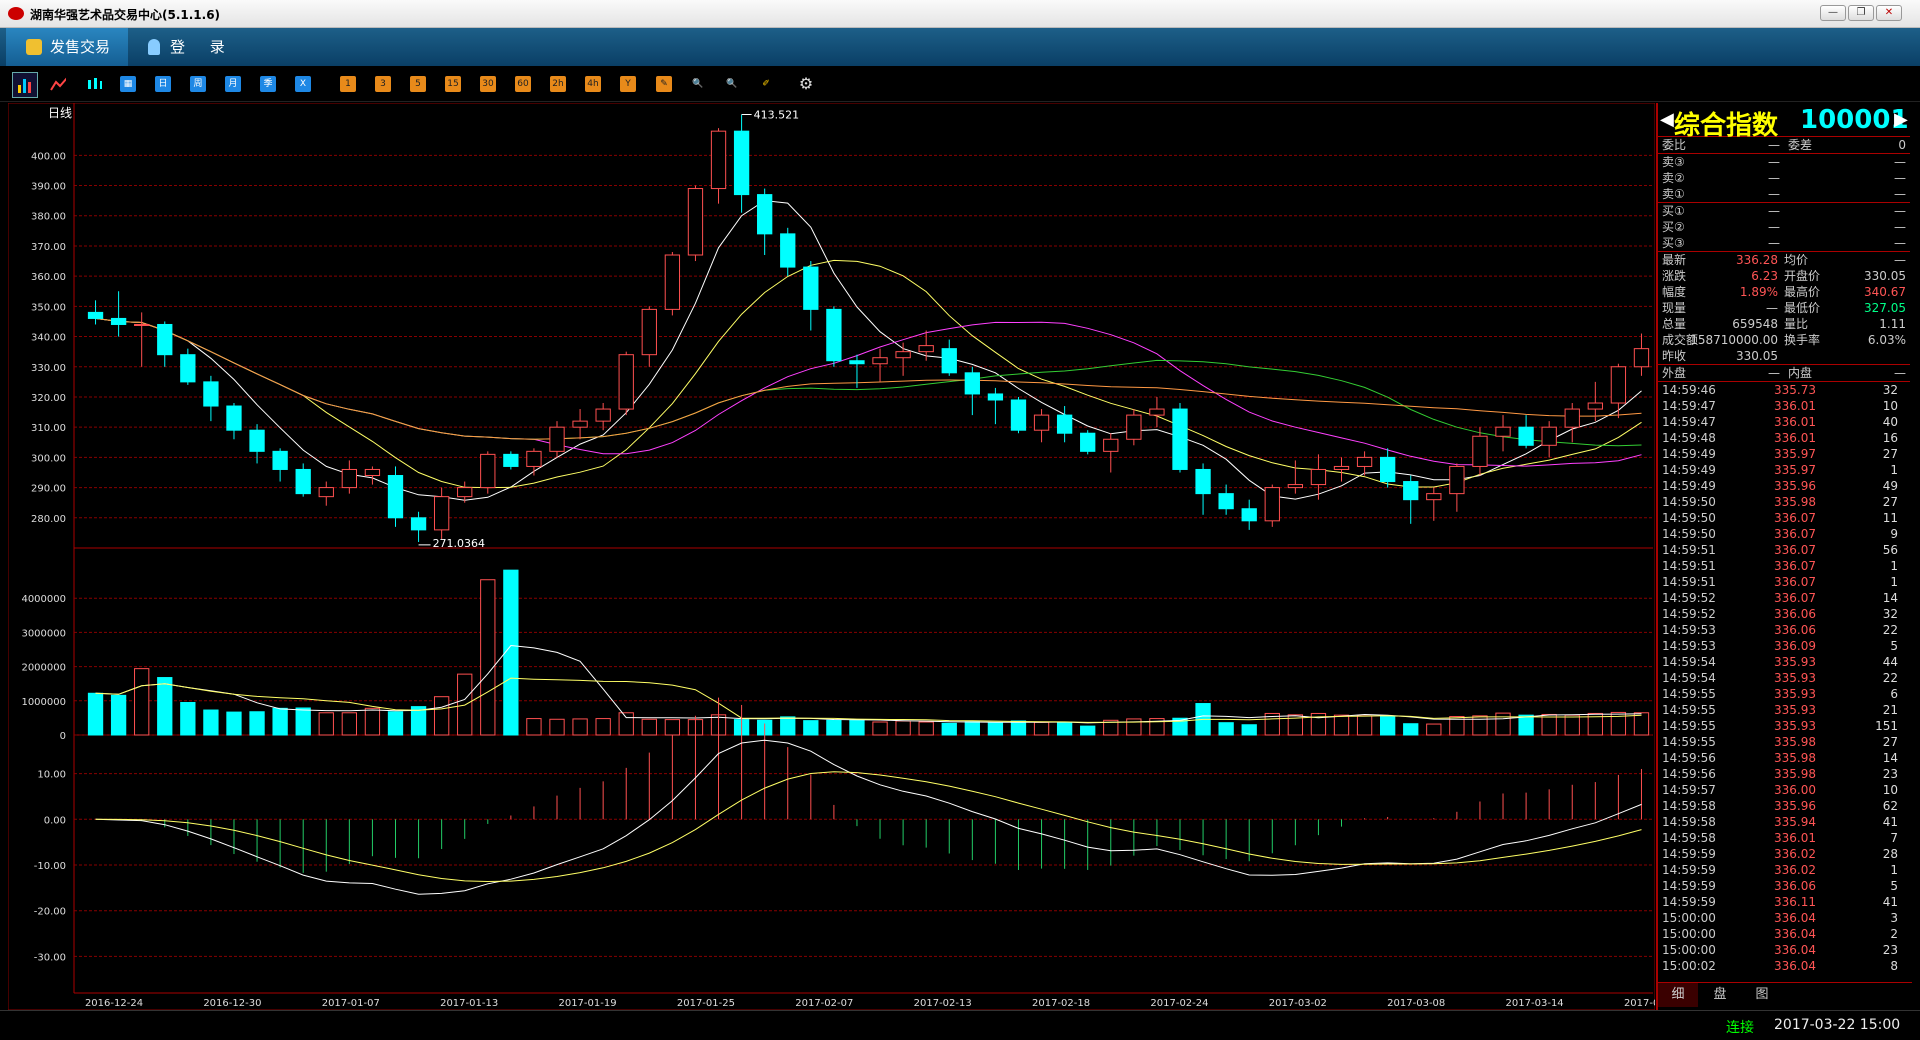 This screenshot has width=1920, height=1040. I want to click on tab-graph: 图, so click(1762, 995).